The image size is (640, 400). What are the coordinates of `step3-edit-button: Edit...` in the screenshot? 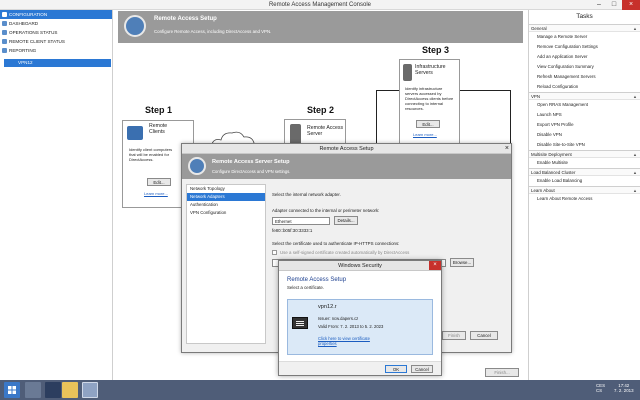 It's located at (428, 124).